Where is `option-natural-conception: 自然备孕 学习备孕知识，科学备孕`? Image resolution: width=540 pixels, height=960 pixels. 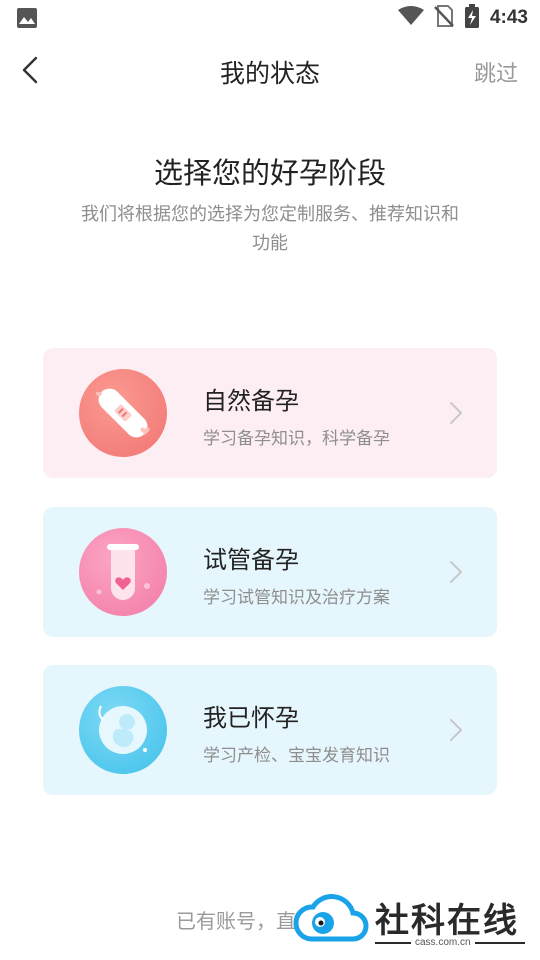 option-natural-conception: 自然备孕 学习备孕知识，科学备孕 is located at coordinates (270, 413).